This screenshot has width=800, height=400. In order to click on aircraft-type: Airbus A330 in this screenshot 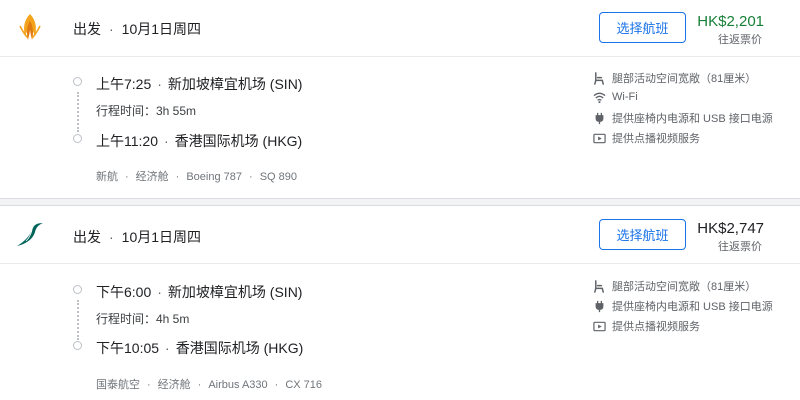, I will do `click(238, 385)`.